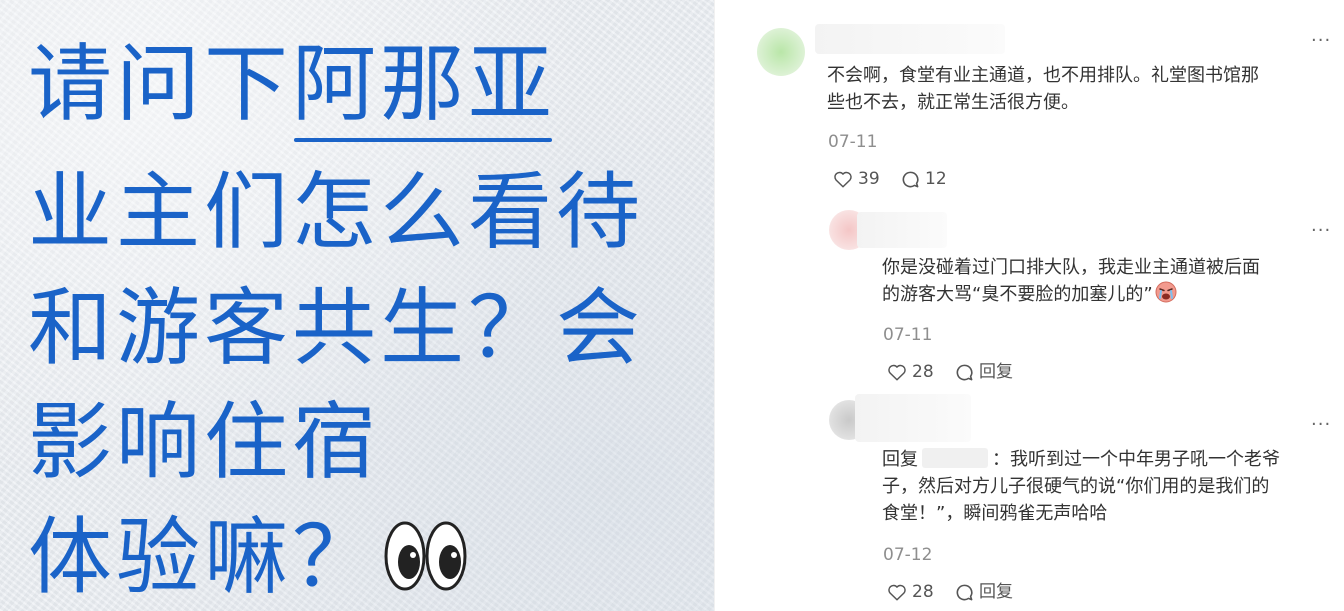 This screenshot has width=1344, height=611. Describe the element at coordinates (1043, 75) in the screenshot. I see `comment-text-line: 不会啊，食堂有业主通道，也不用排队。礼堂图书馆那` at that location.